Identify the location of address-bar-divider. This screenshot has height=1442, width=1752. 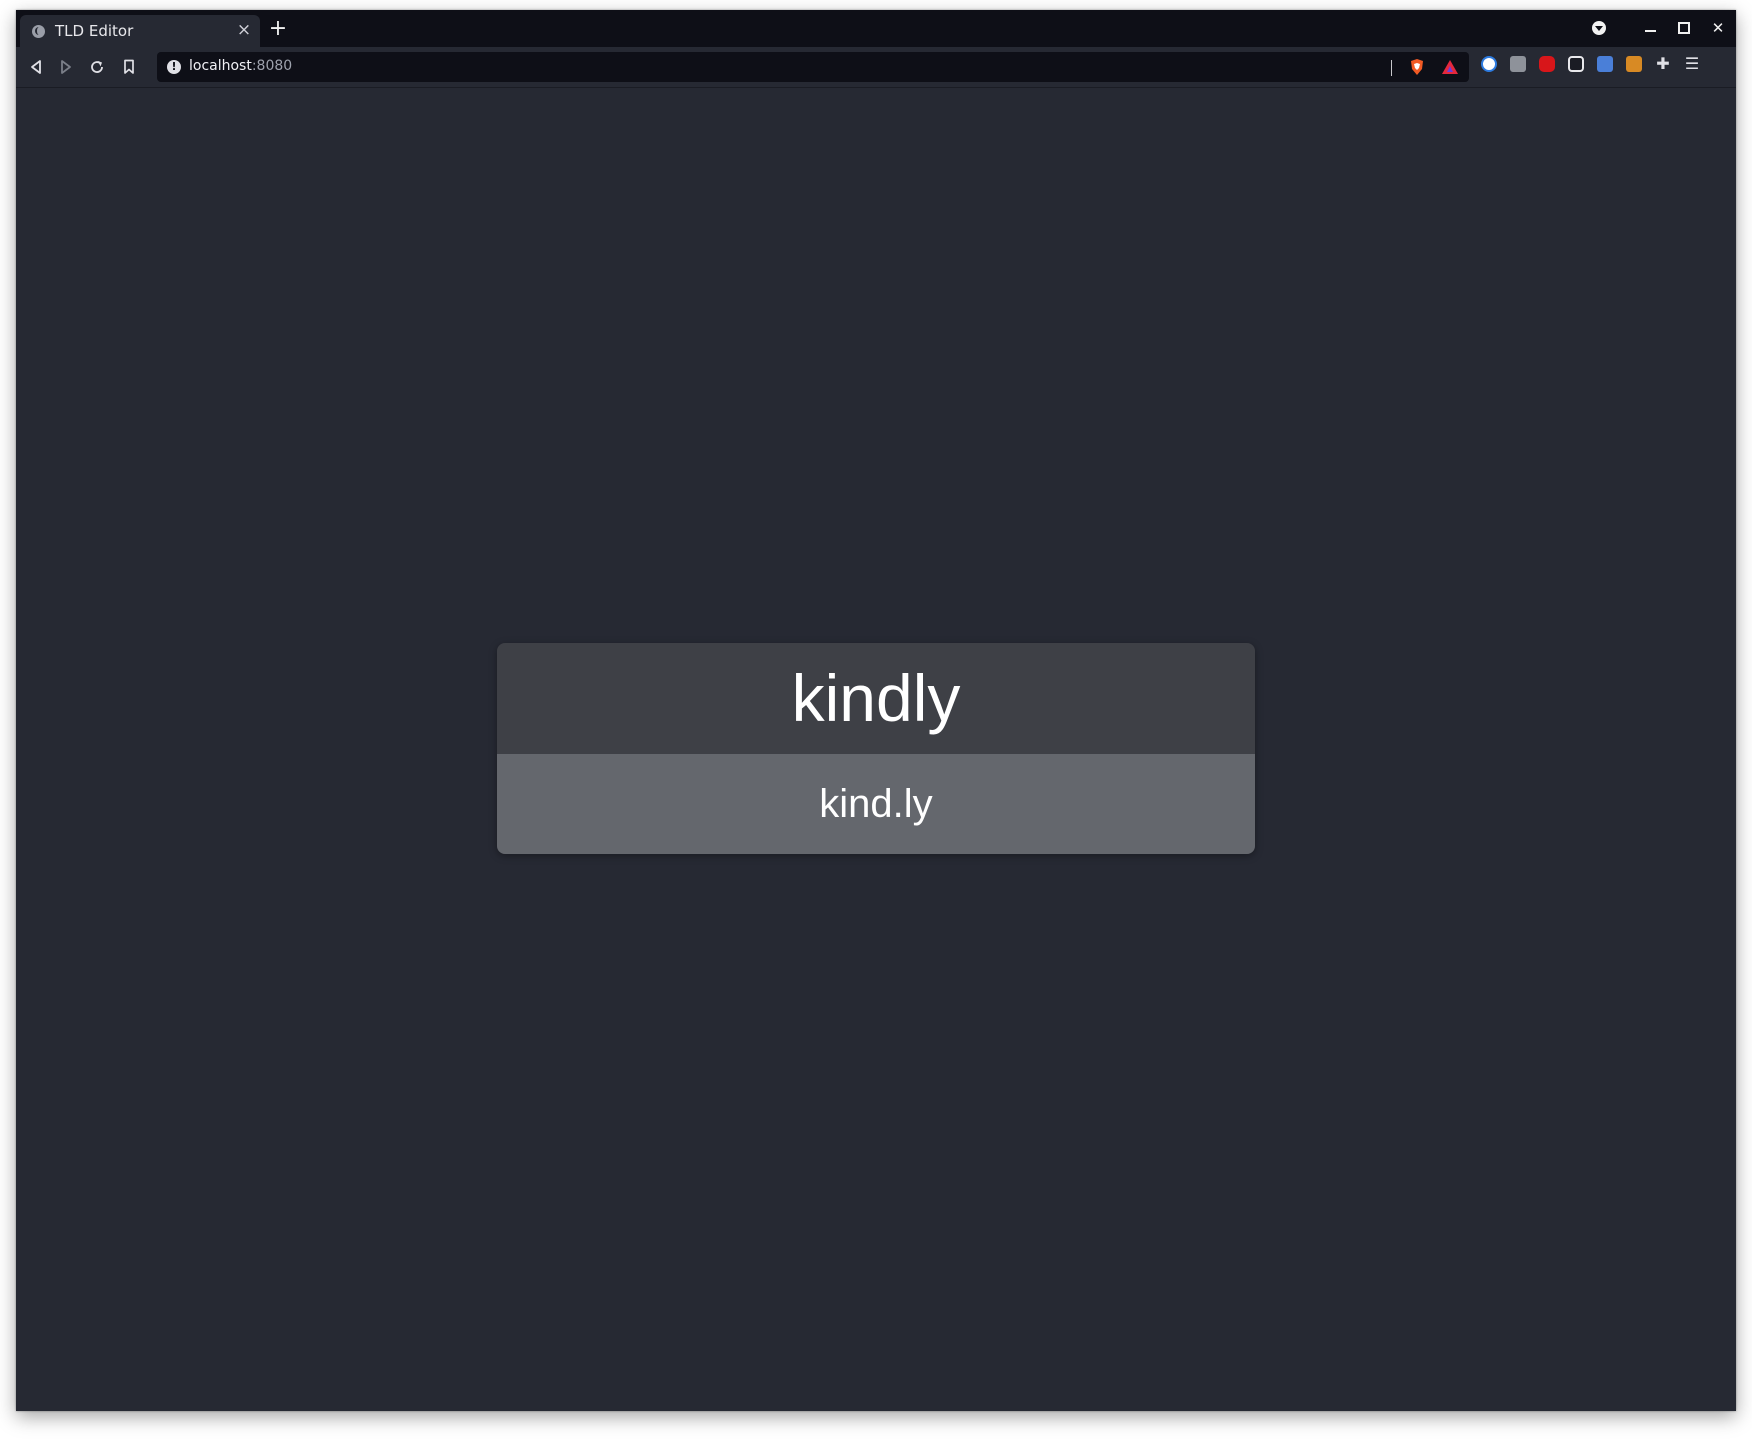
(1391, 68).